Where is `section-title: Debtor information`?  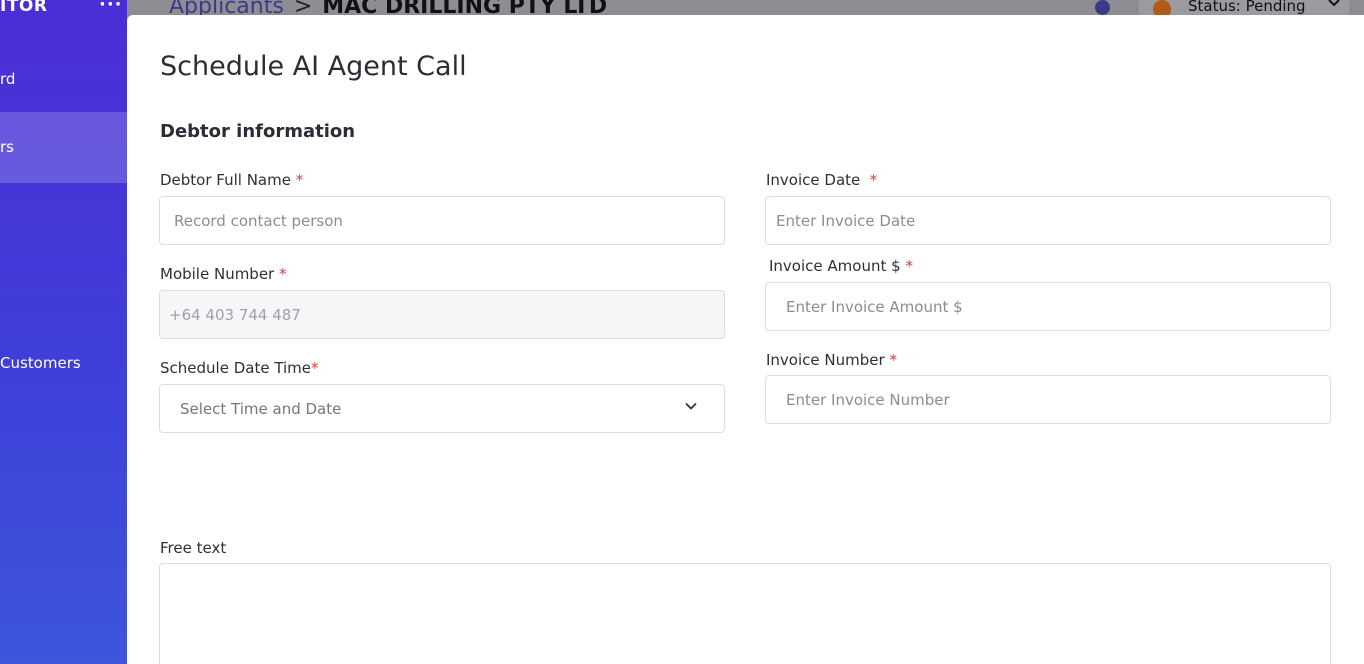
section-title: Debtor information is located at coordinates (258, 131).